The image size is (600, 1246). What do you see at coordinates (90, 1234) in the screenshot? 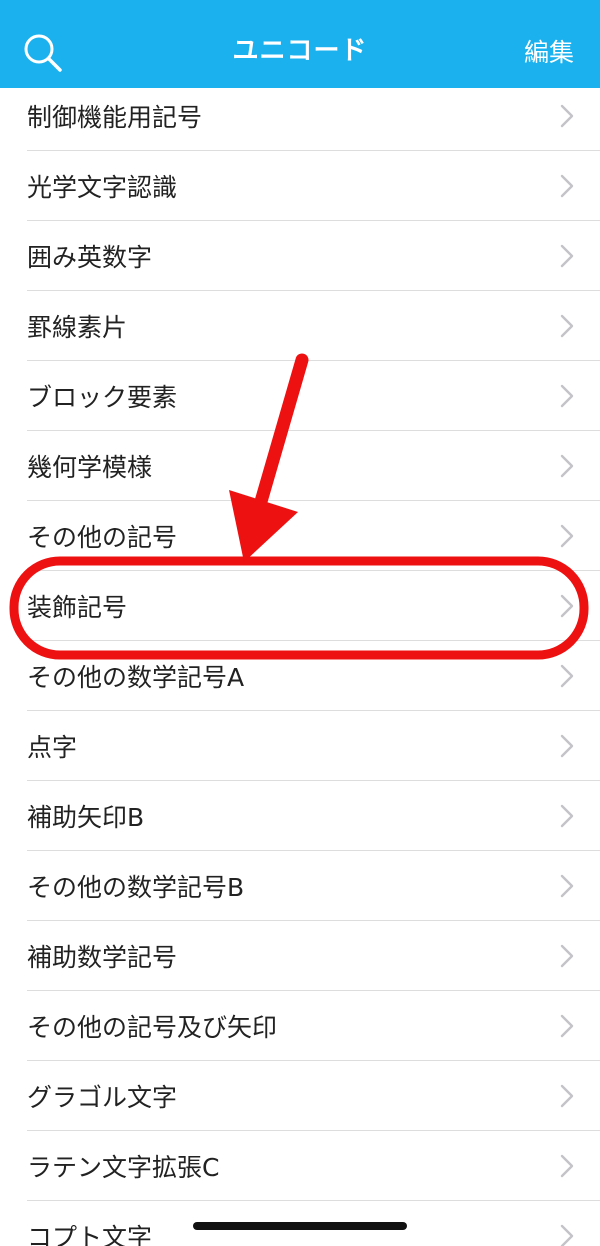
I see `list-item-label: コプト文字` at bounding box center [90, 1234].